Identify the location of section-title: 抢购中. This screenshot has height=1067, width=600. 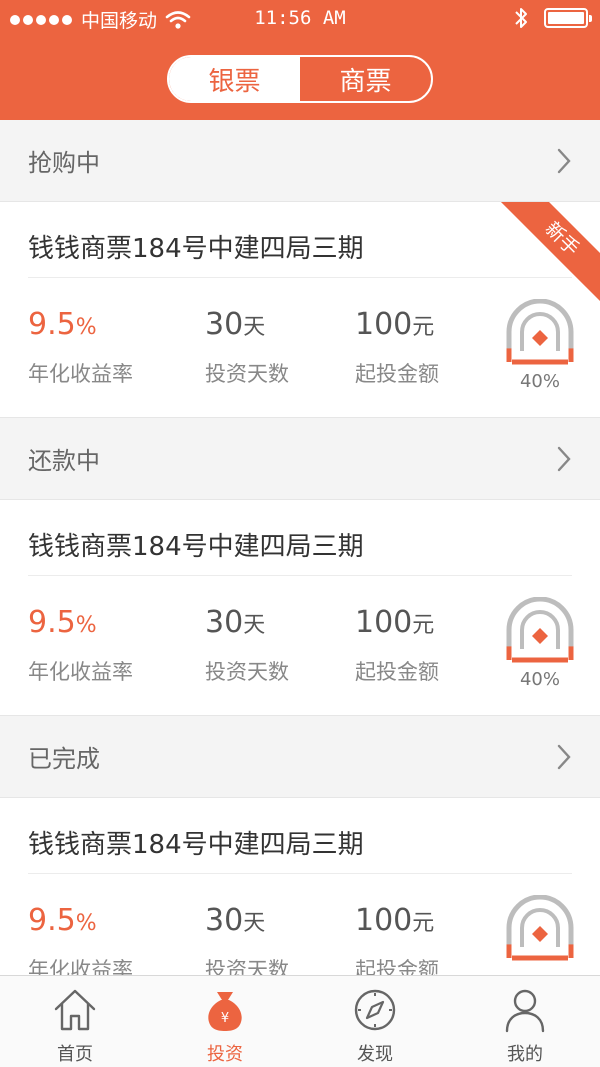
(64, 163).